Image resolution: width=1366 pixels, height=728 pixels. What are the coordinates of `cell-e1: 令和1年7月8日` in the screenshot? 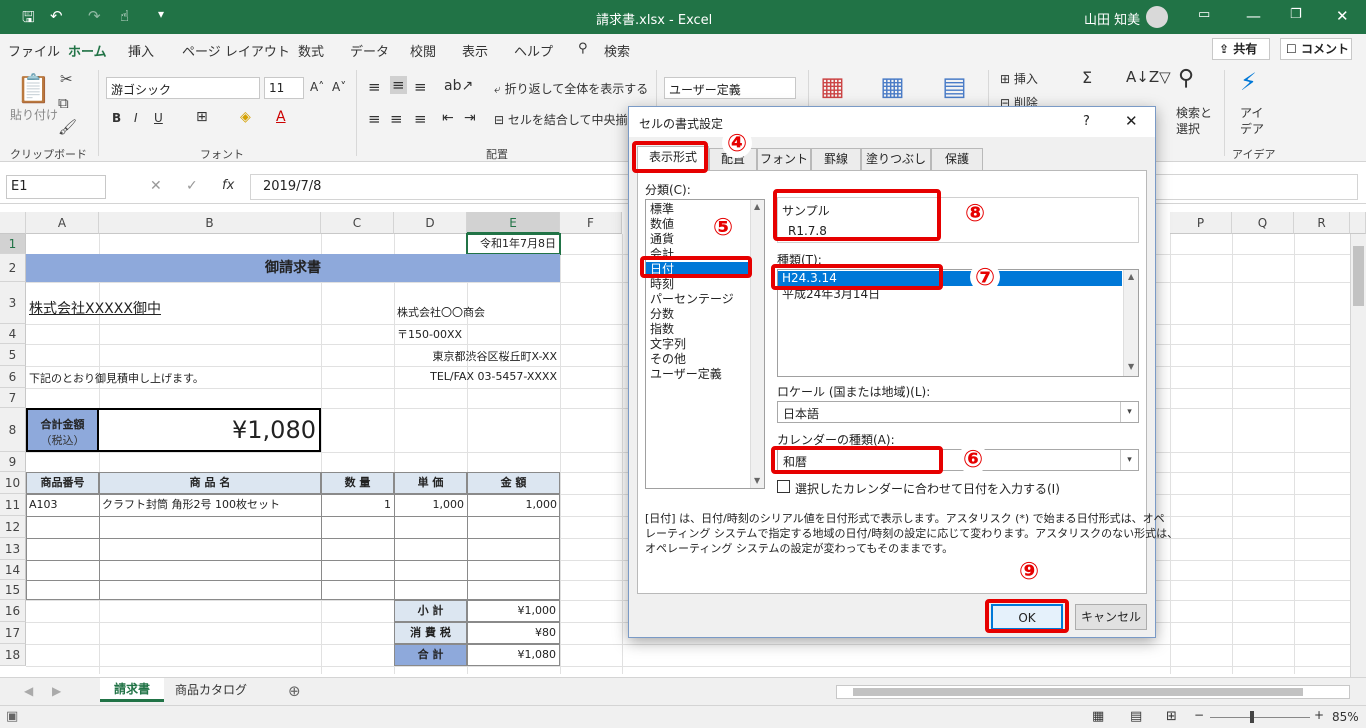 It's located at (513, 244).